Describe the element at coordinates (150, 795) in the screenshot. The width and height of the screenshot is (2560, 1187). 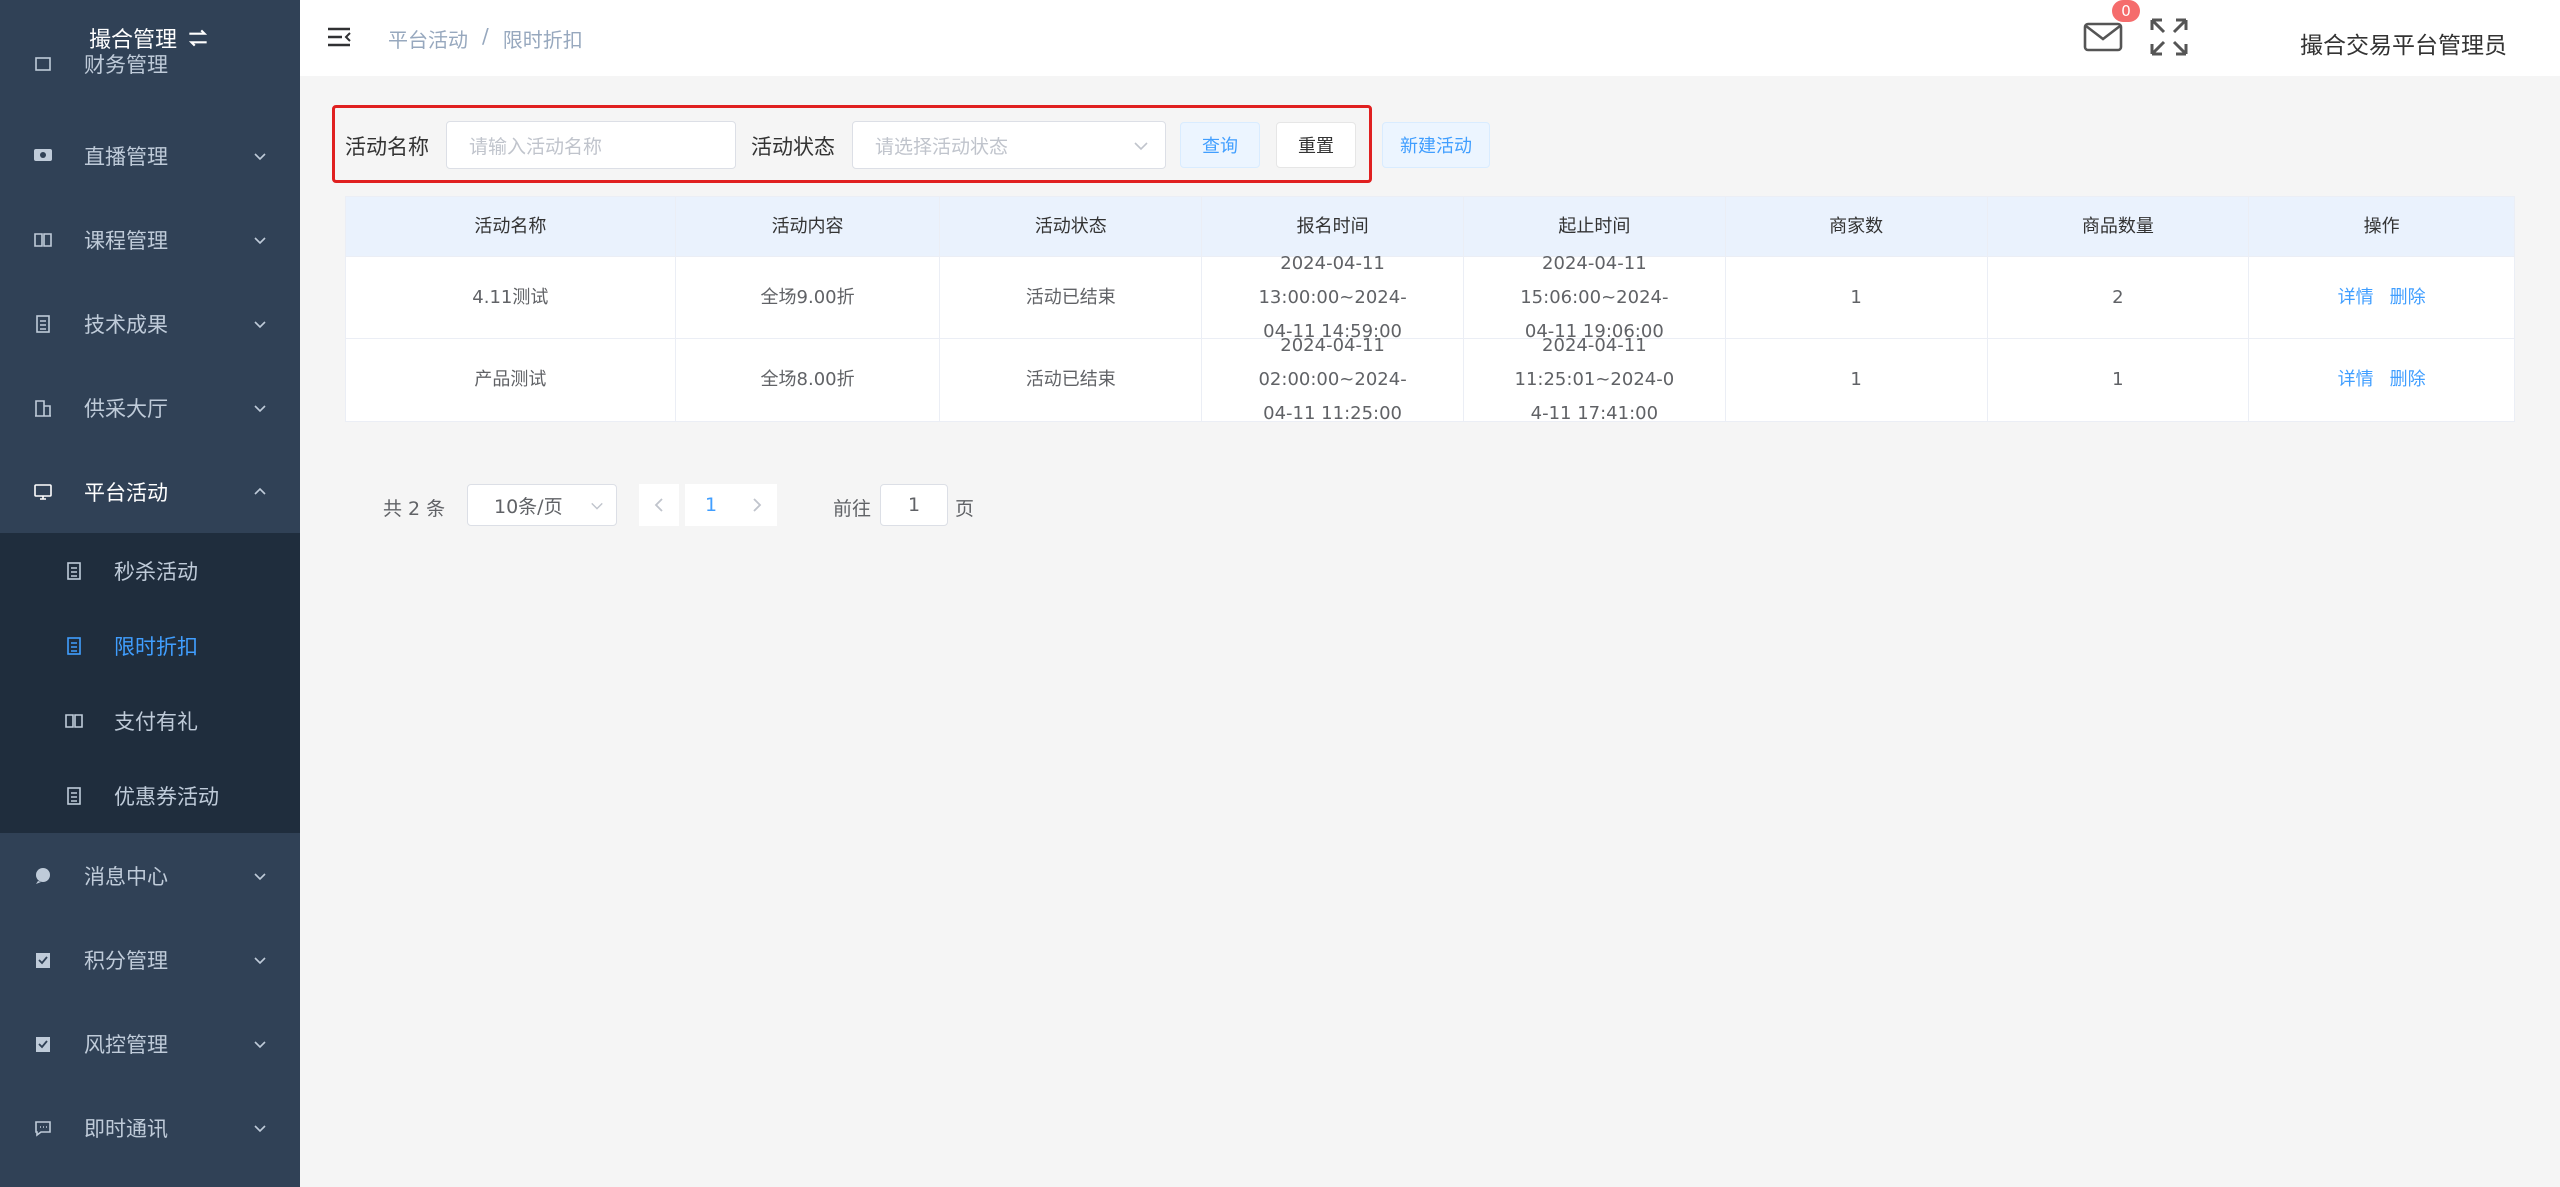
I see `sidebar-item-coupon: 优惠券活动` at that location.